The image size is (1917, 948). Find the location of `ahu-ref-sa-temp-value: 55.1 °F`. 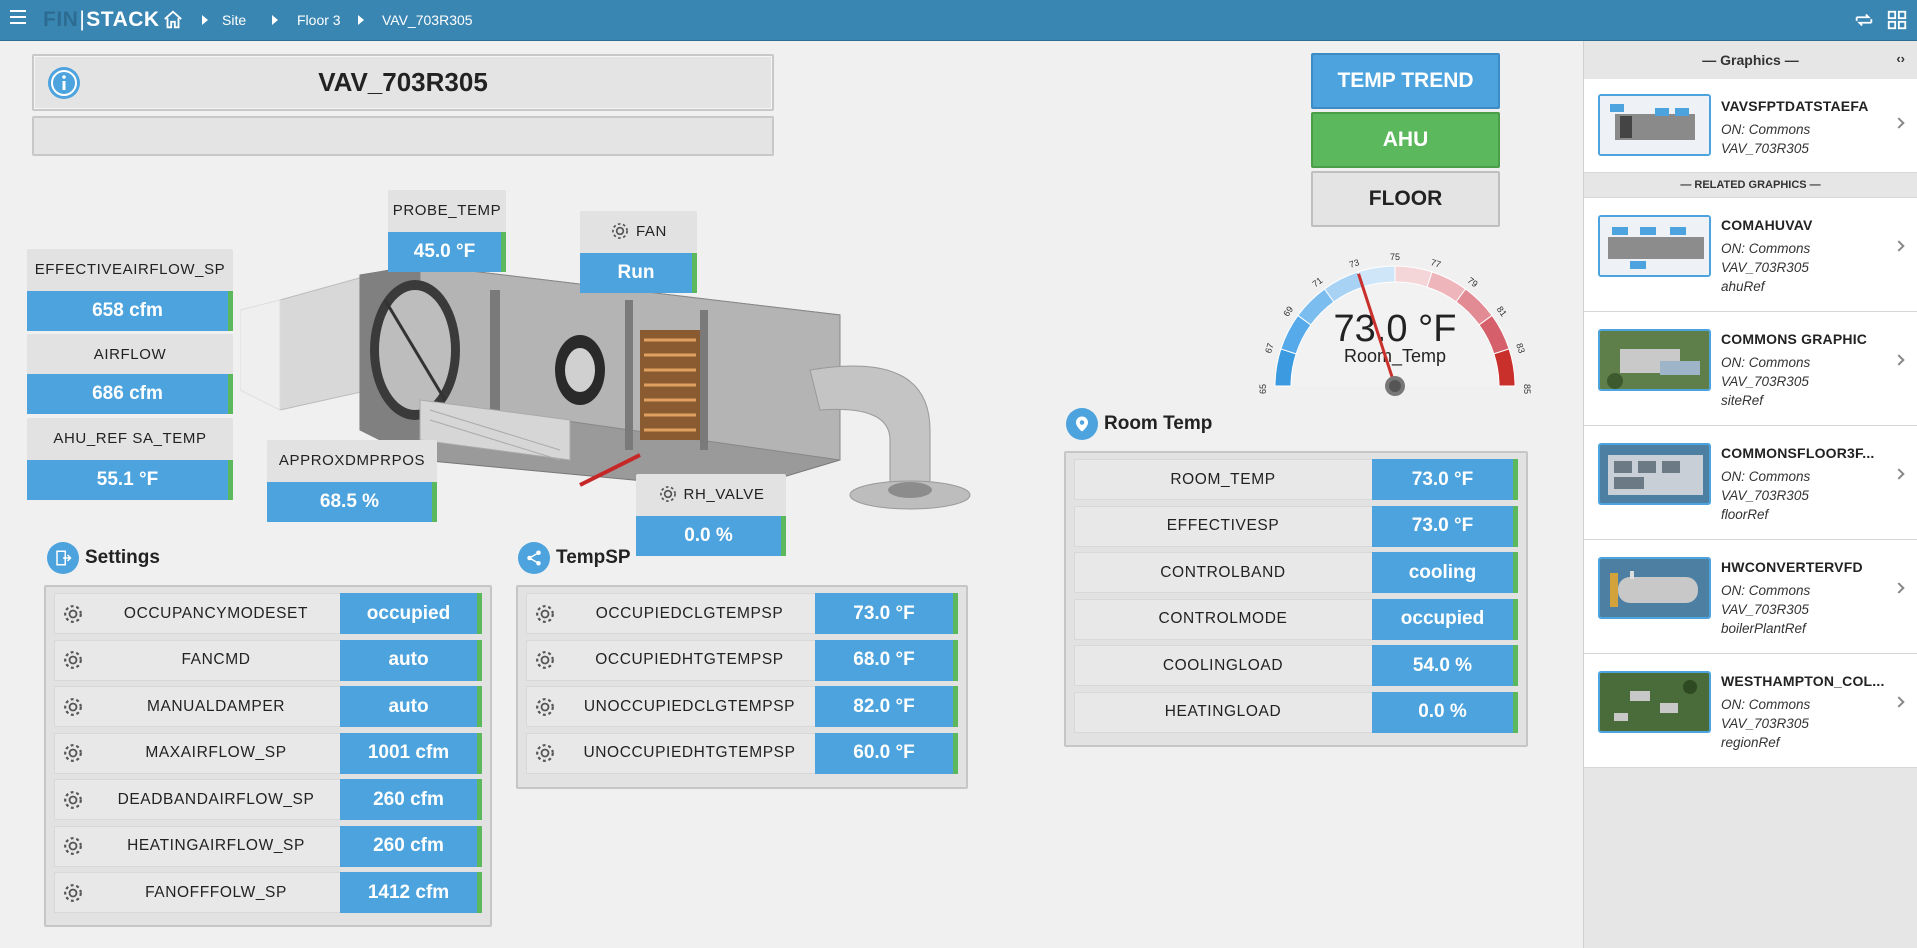

ahu-ref-sa-temp-value: 55.1 °F is located at coordinates (130, 480).